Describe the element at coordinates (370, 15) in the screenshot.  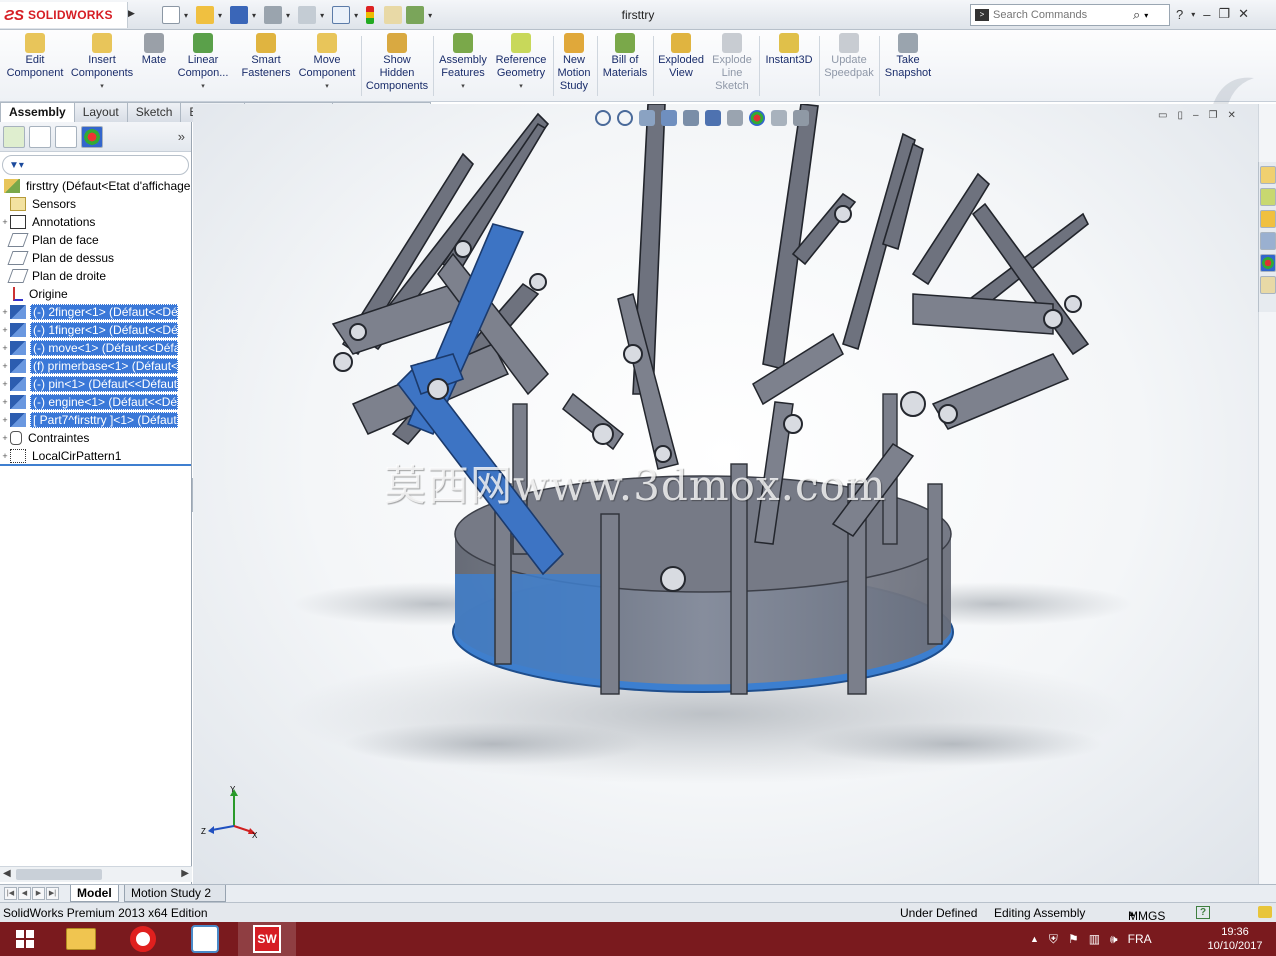
I see `rebuild-traffic-light-icon` at that location.